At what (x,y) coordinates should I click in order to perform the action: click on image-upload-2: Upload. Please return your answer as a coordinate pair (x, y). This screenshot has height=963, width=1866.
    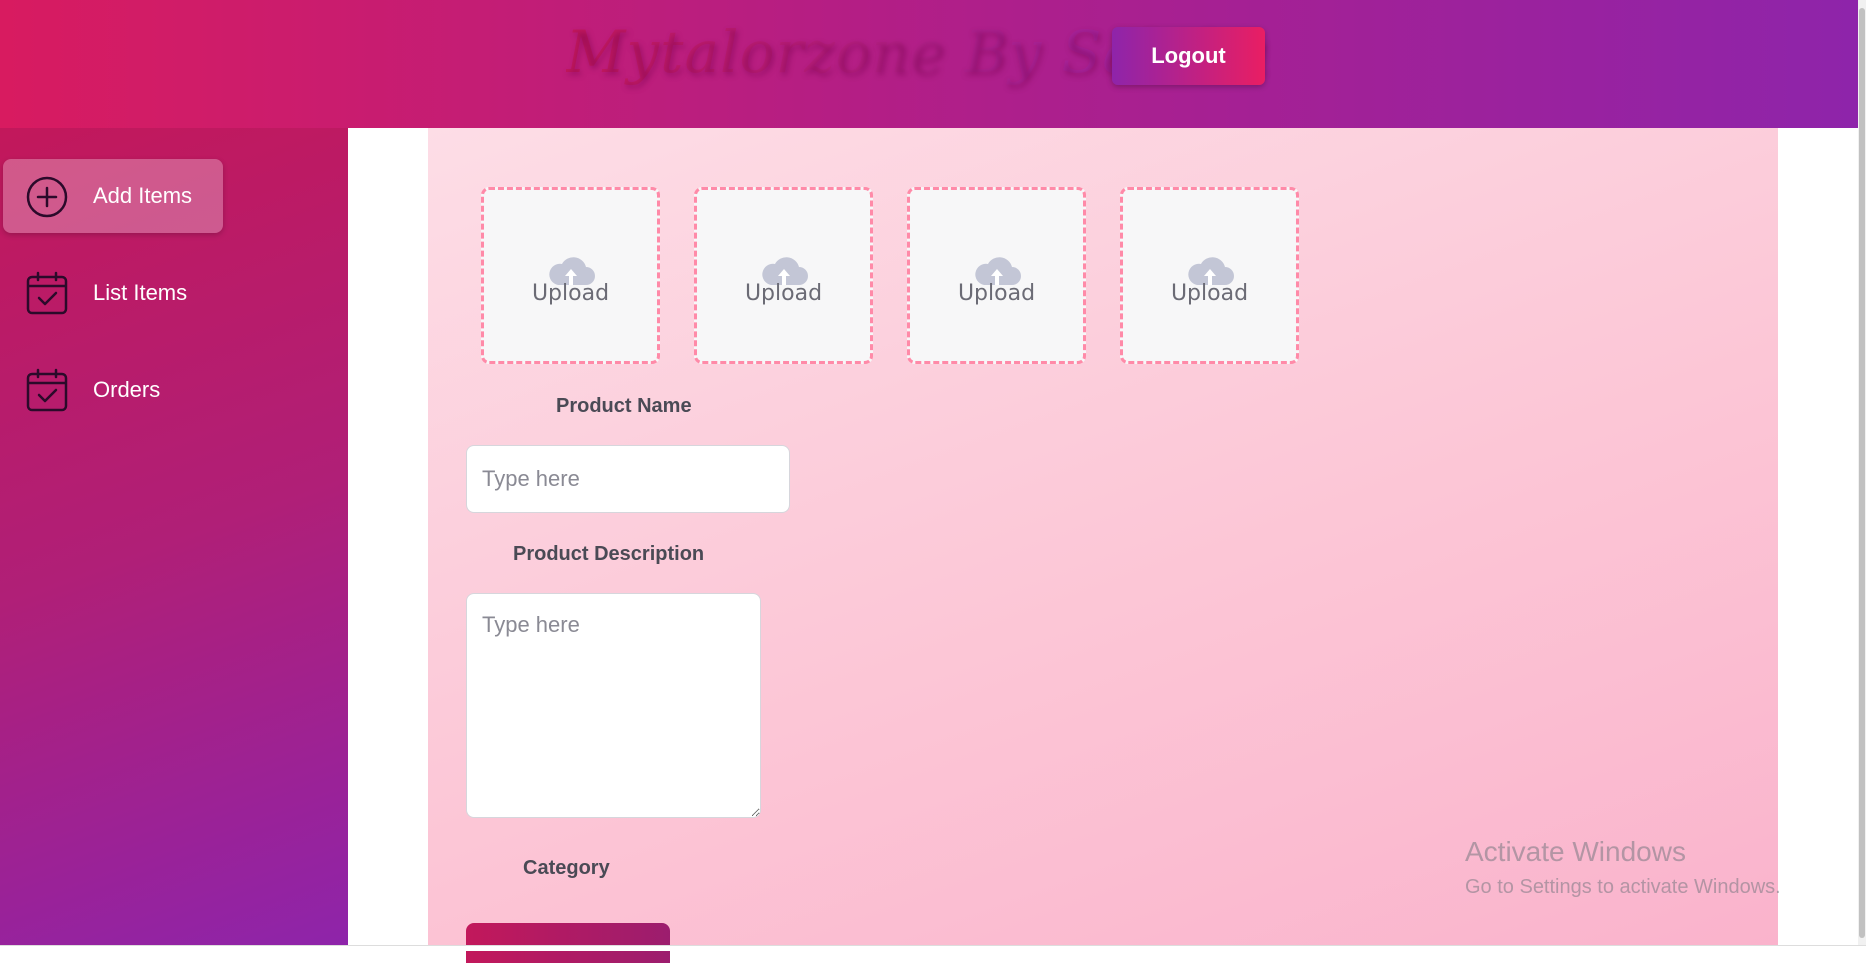
    Looking at the image, I should click on (783, 275).